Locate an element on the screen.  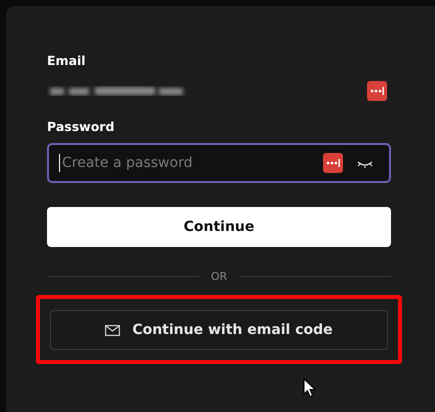
password-field: Create a password is located at coordinates (219, 163).